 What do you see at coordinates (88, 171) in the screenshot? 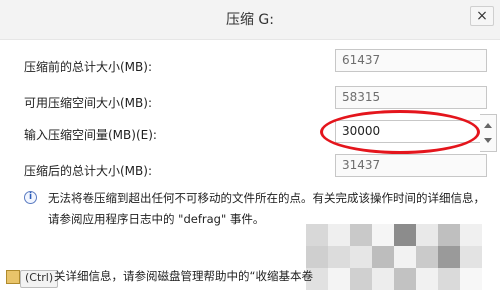
I see `total-after-label: 压缩后的总计大小(MB):` at bounding box center [88, 171].